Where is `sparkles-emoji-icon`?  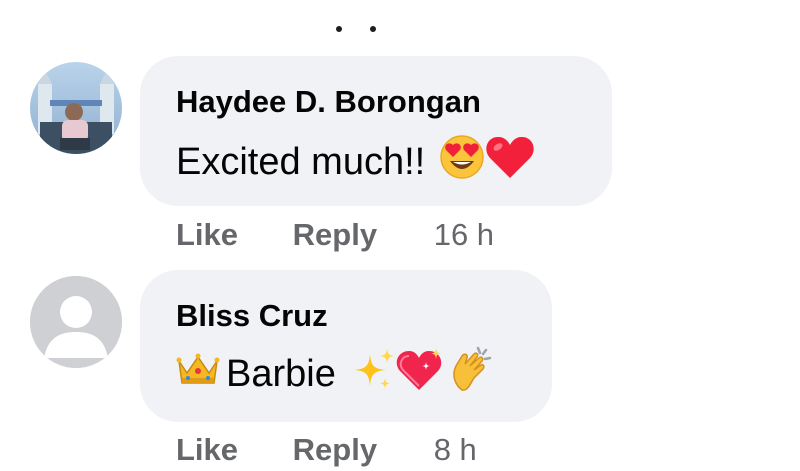
sparkles-emoji-icon is located at coordinates (374, 374).